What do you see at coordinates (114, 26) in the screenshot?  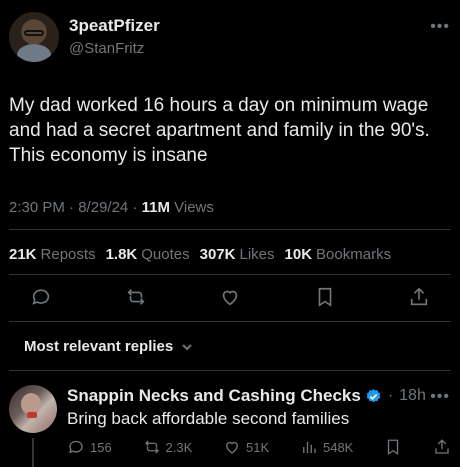 I see `author-display-name: 3peatPfizer` at bounding box center [114, 26].